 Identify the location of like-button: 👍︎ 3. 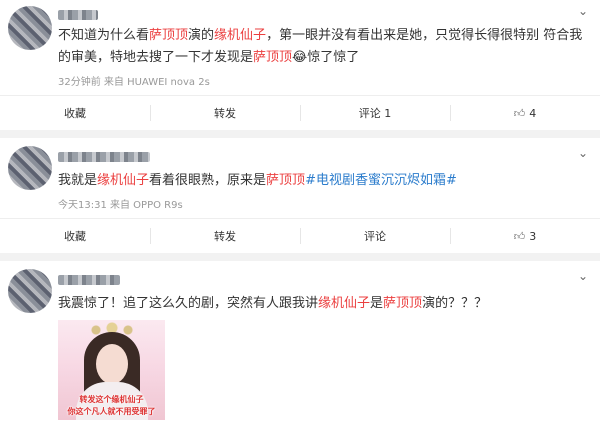
(525, 236).